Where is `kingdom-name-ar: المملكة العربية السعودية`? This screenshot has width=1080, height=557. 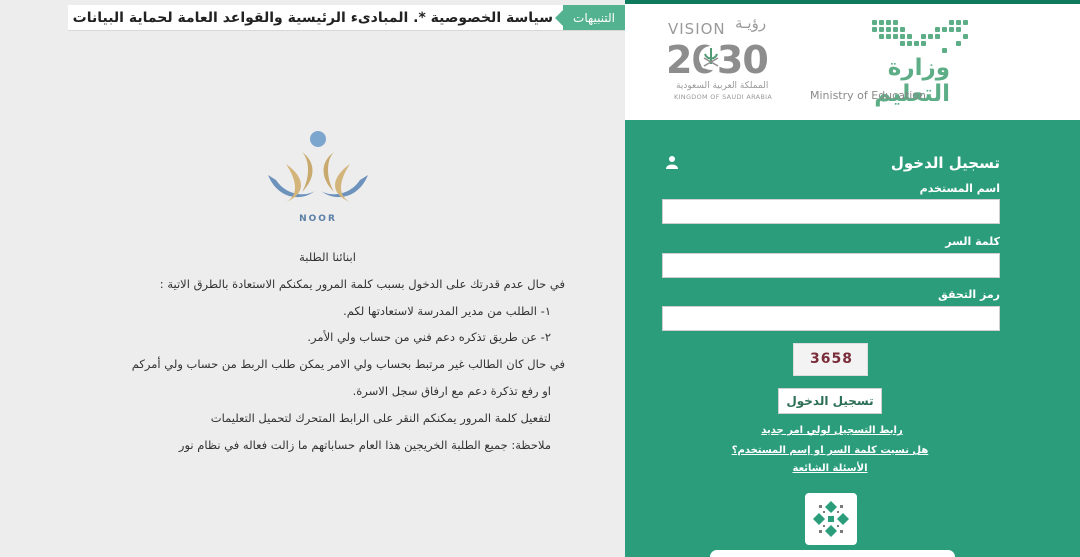 kingdom-name-ar: المملكة العربية السعودية is located at coordinates (722, 86).